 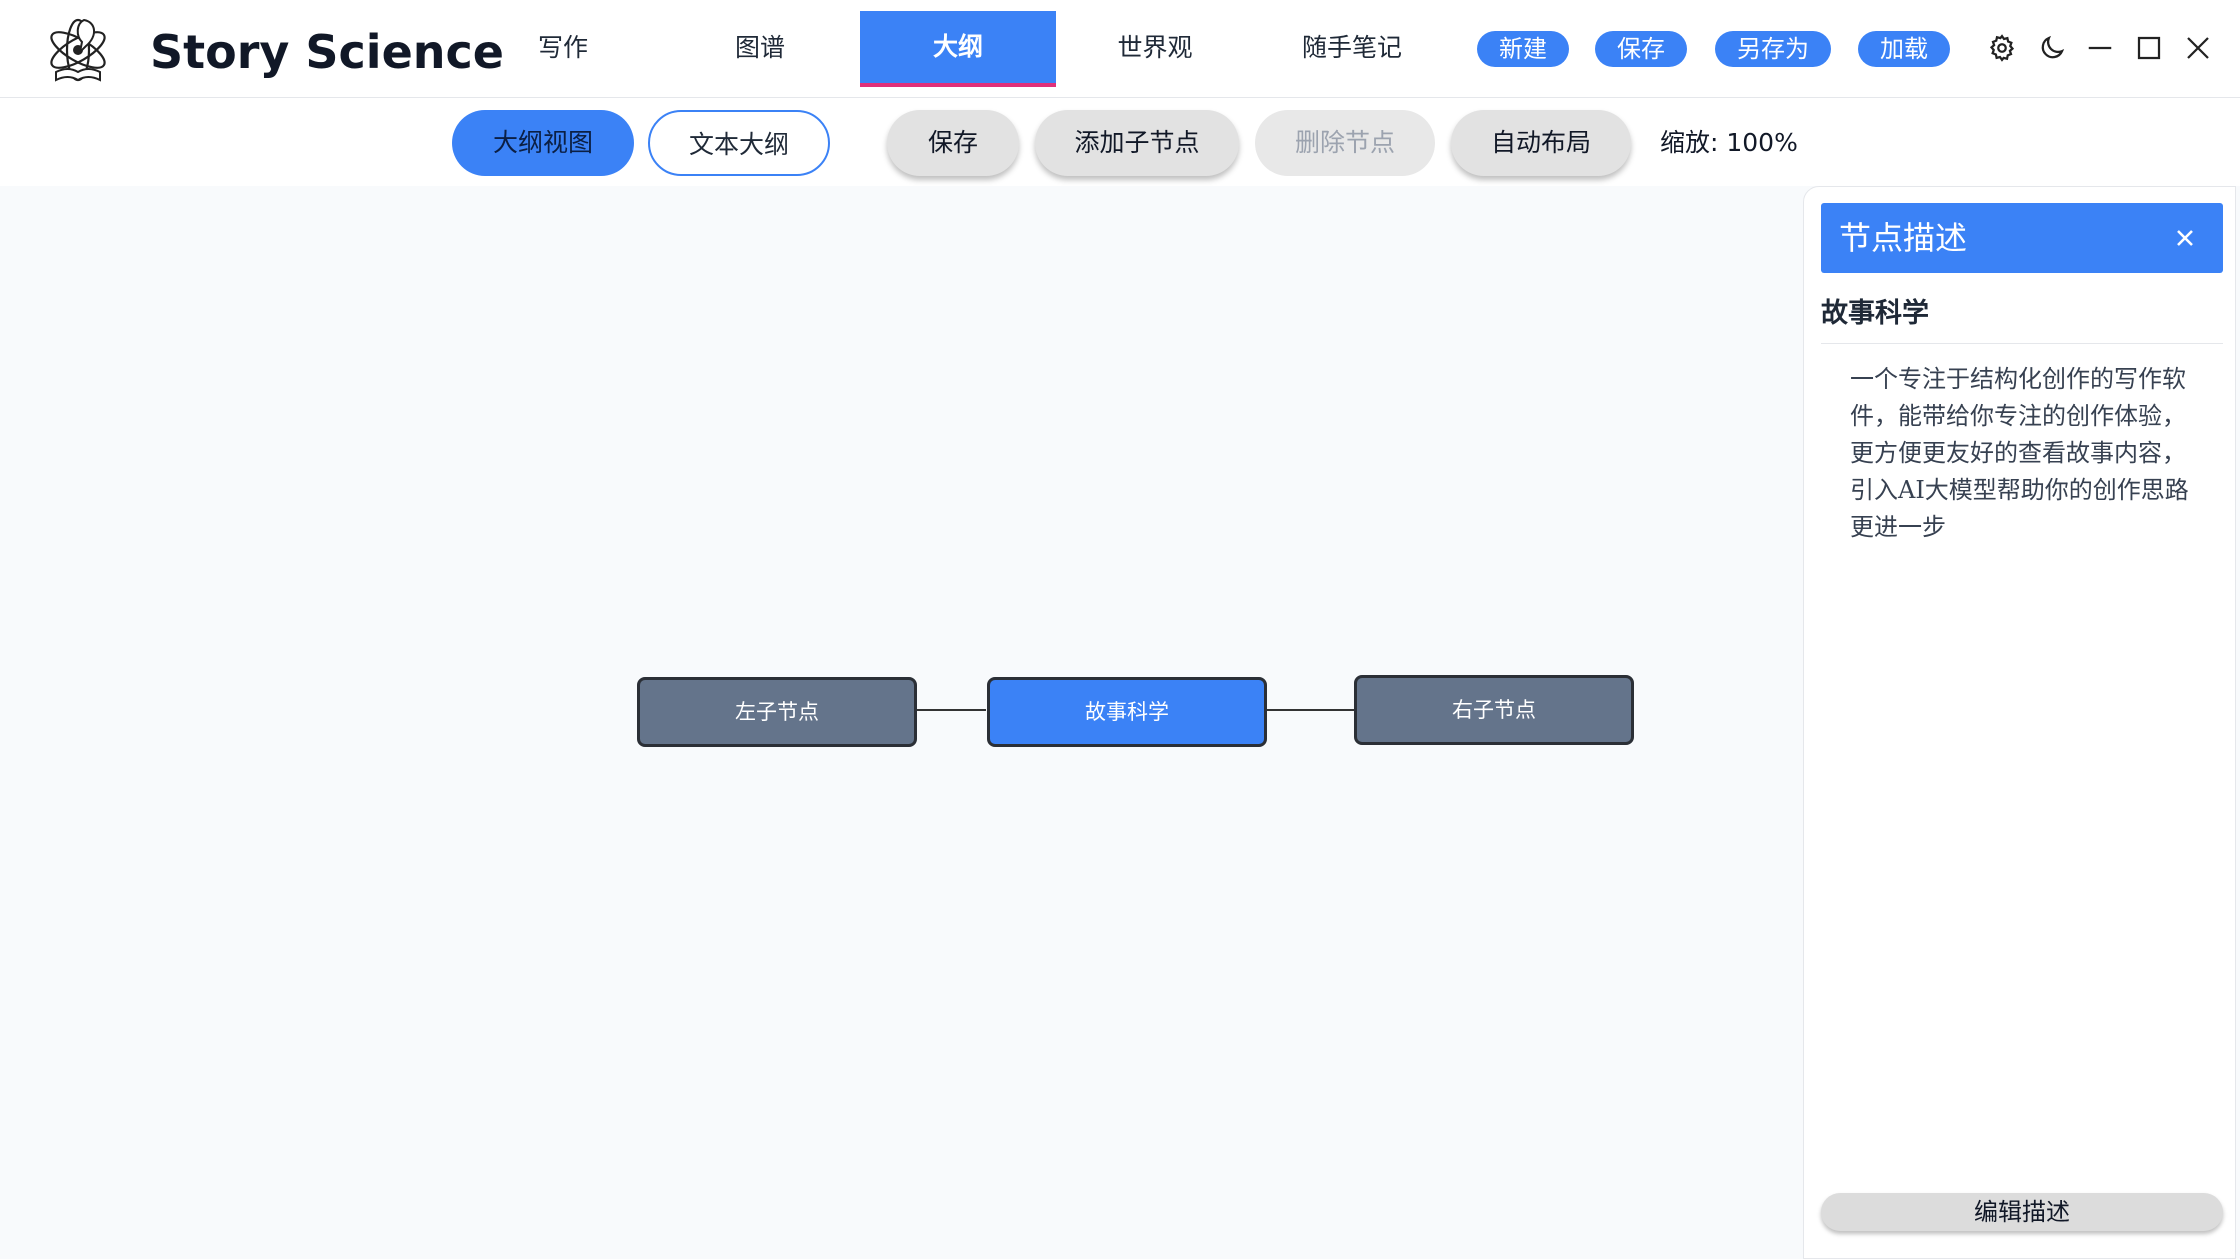 What do you see at coordinates (1729, 142) in the screenshot?
I see `zoom-level: 缩放: 100%` at bounding box center [1729, 142].